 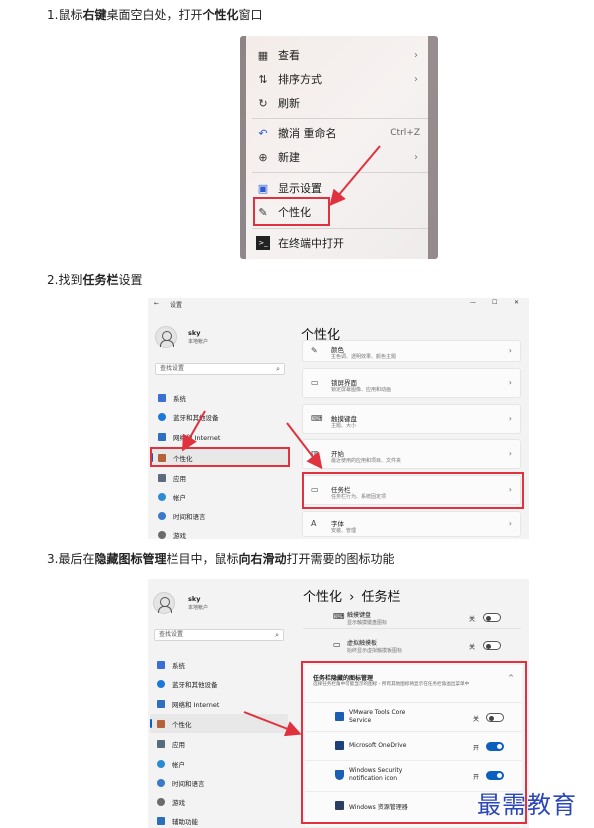 I want to click on breadcrumb-current: 任务栏, so click(x=381, y=597).